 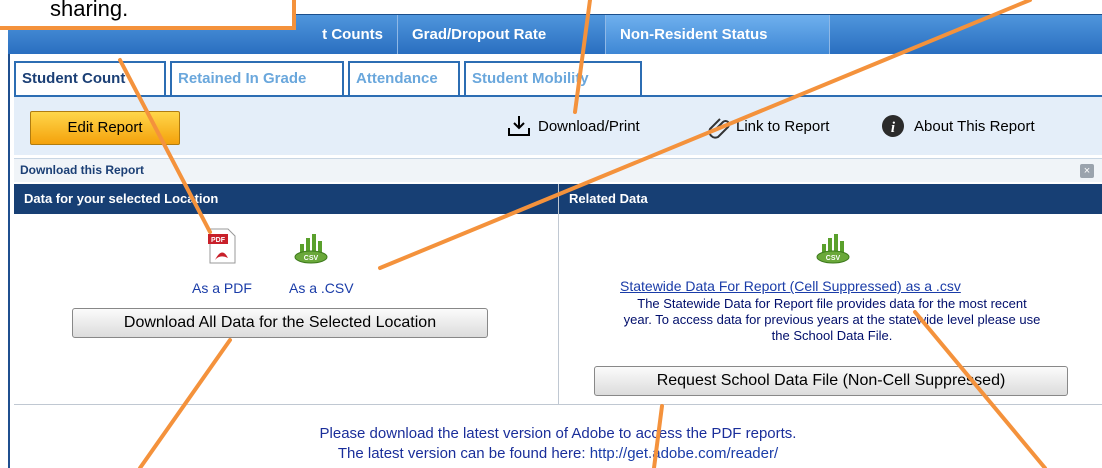 I want to click on column-divider, so click(x=558, y=294).